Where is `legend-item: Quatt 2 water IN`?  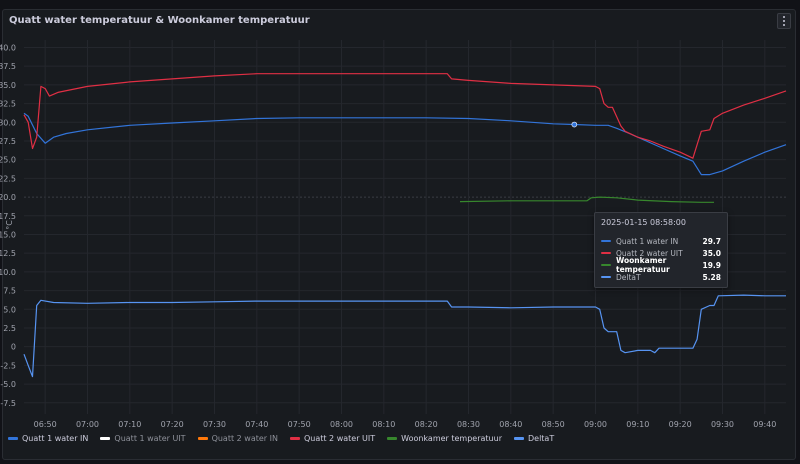 legend-item: Quatt 2 water IN is located at coordinates (237, 438).